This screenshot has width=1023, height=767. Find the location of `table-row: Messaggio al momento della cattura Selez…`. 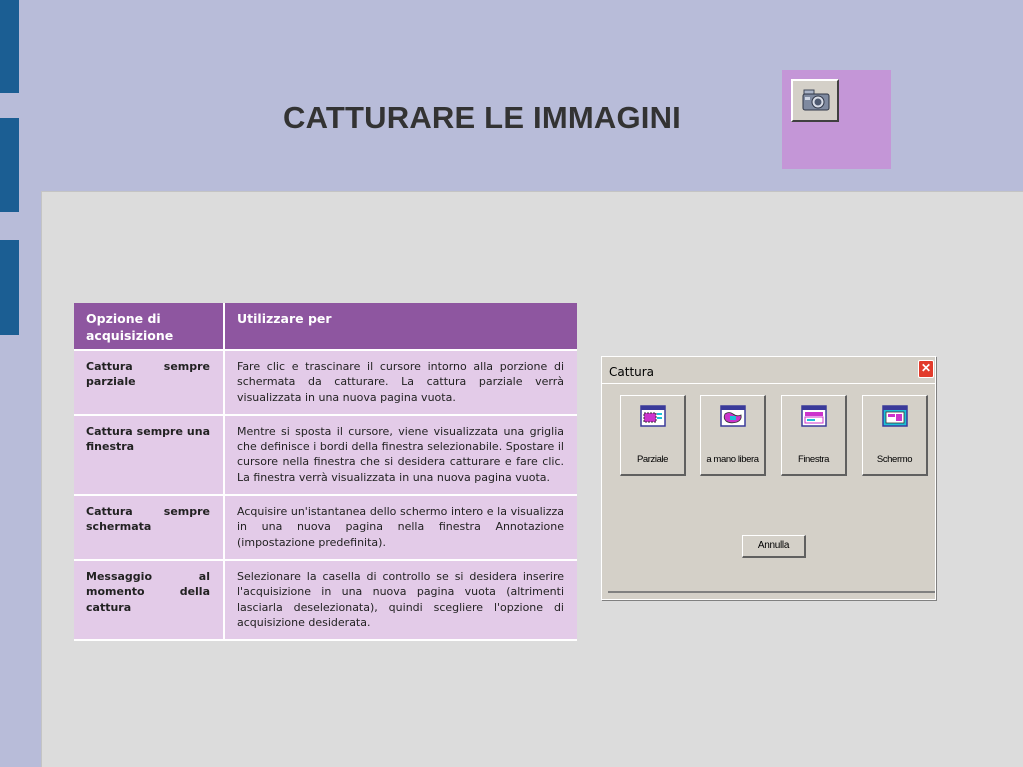

table-row: Messaggio al momento della cattura Selez… is located at coordinates (325, 600).